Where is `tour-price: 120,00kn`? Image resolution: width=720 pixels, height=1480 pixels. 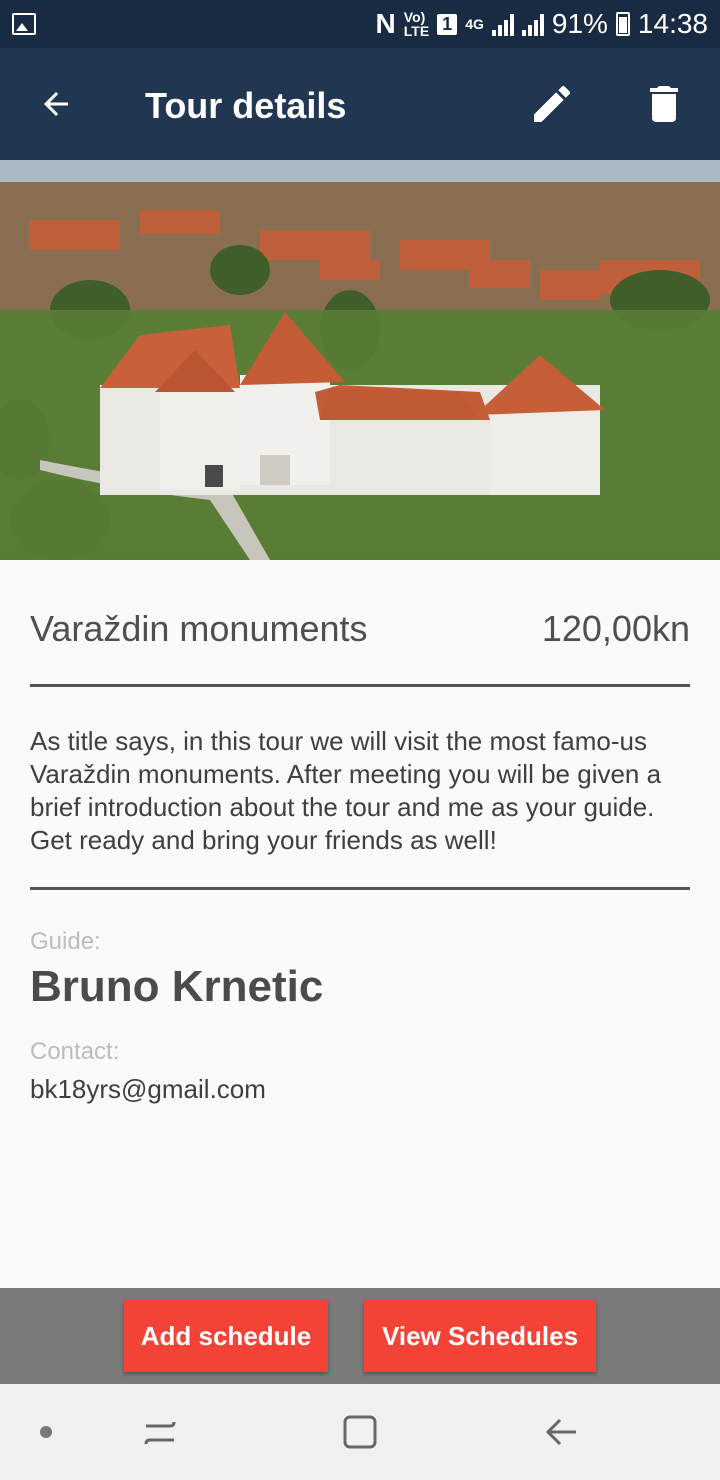
tour-price: 120,00kn is located at coordinates (615, 628).